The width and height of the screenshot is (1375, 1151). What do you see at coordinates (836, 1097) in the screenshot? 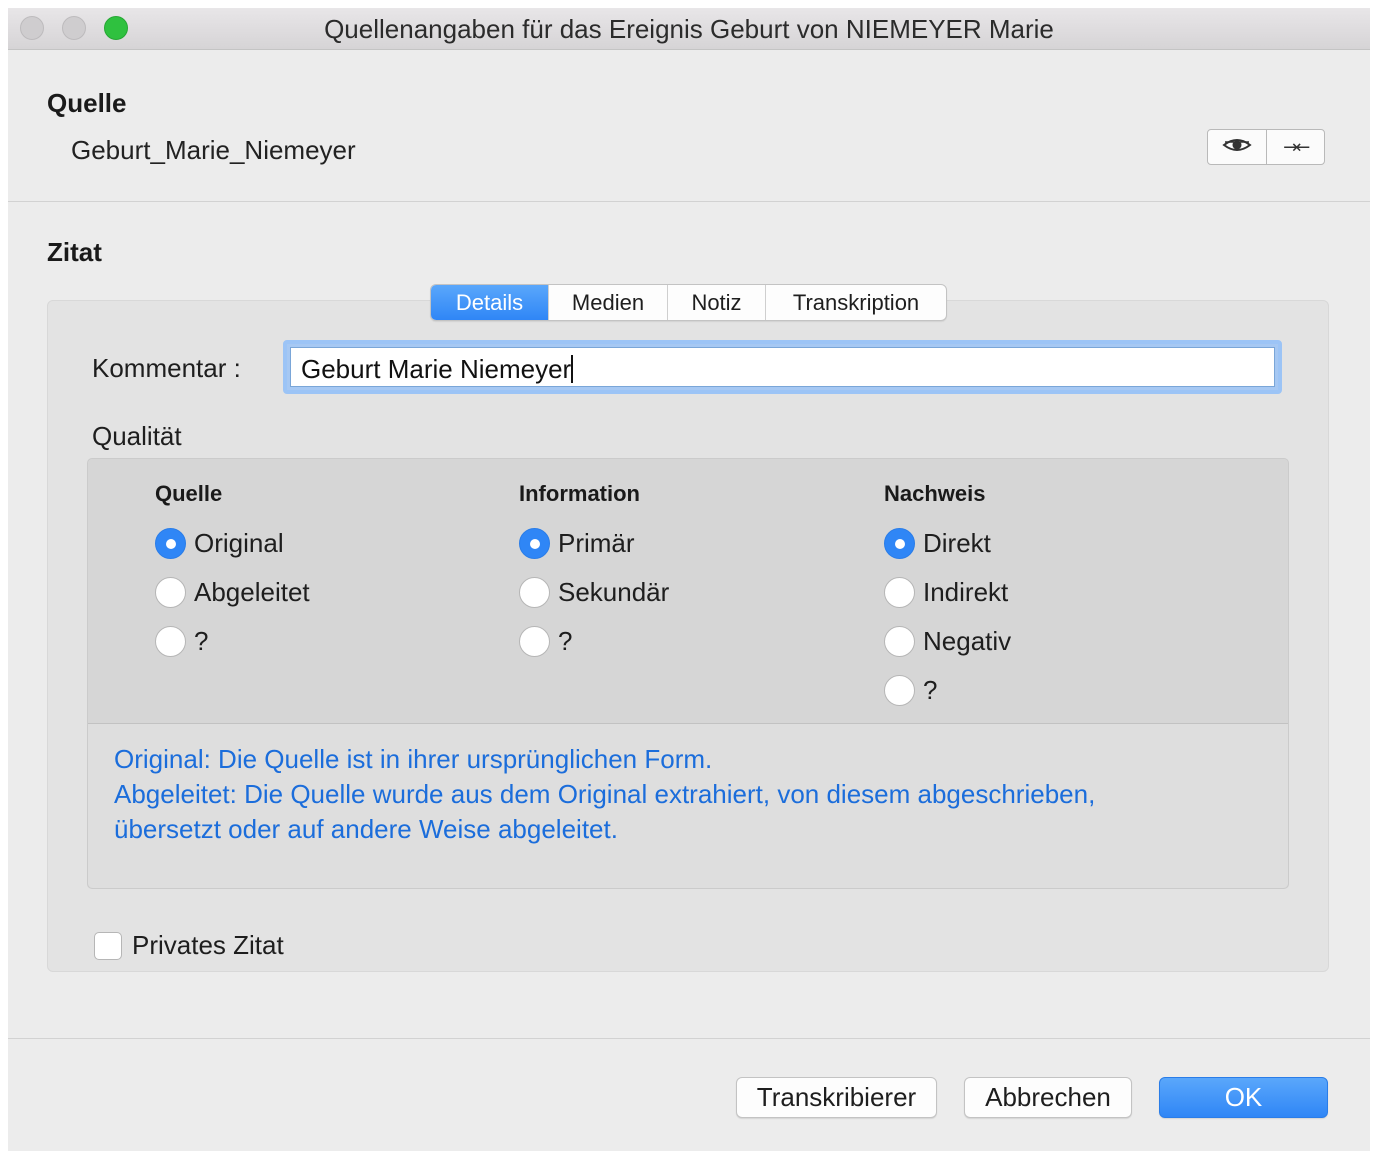
I see `transcribe-button: Transkribierer` at bounding box center [836, 1097].